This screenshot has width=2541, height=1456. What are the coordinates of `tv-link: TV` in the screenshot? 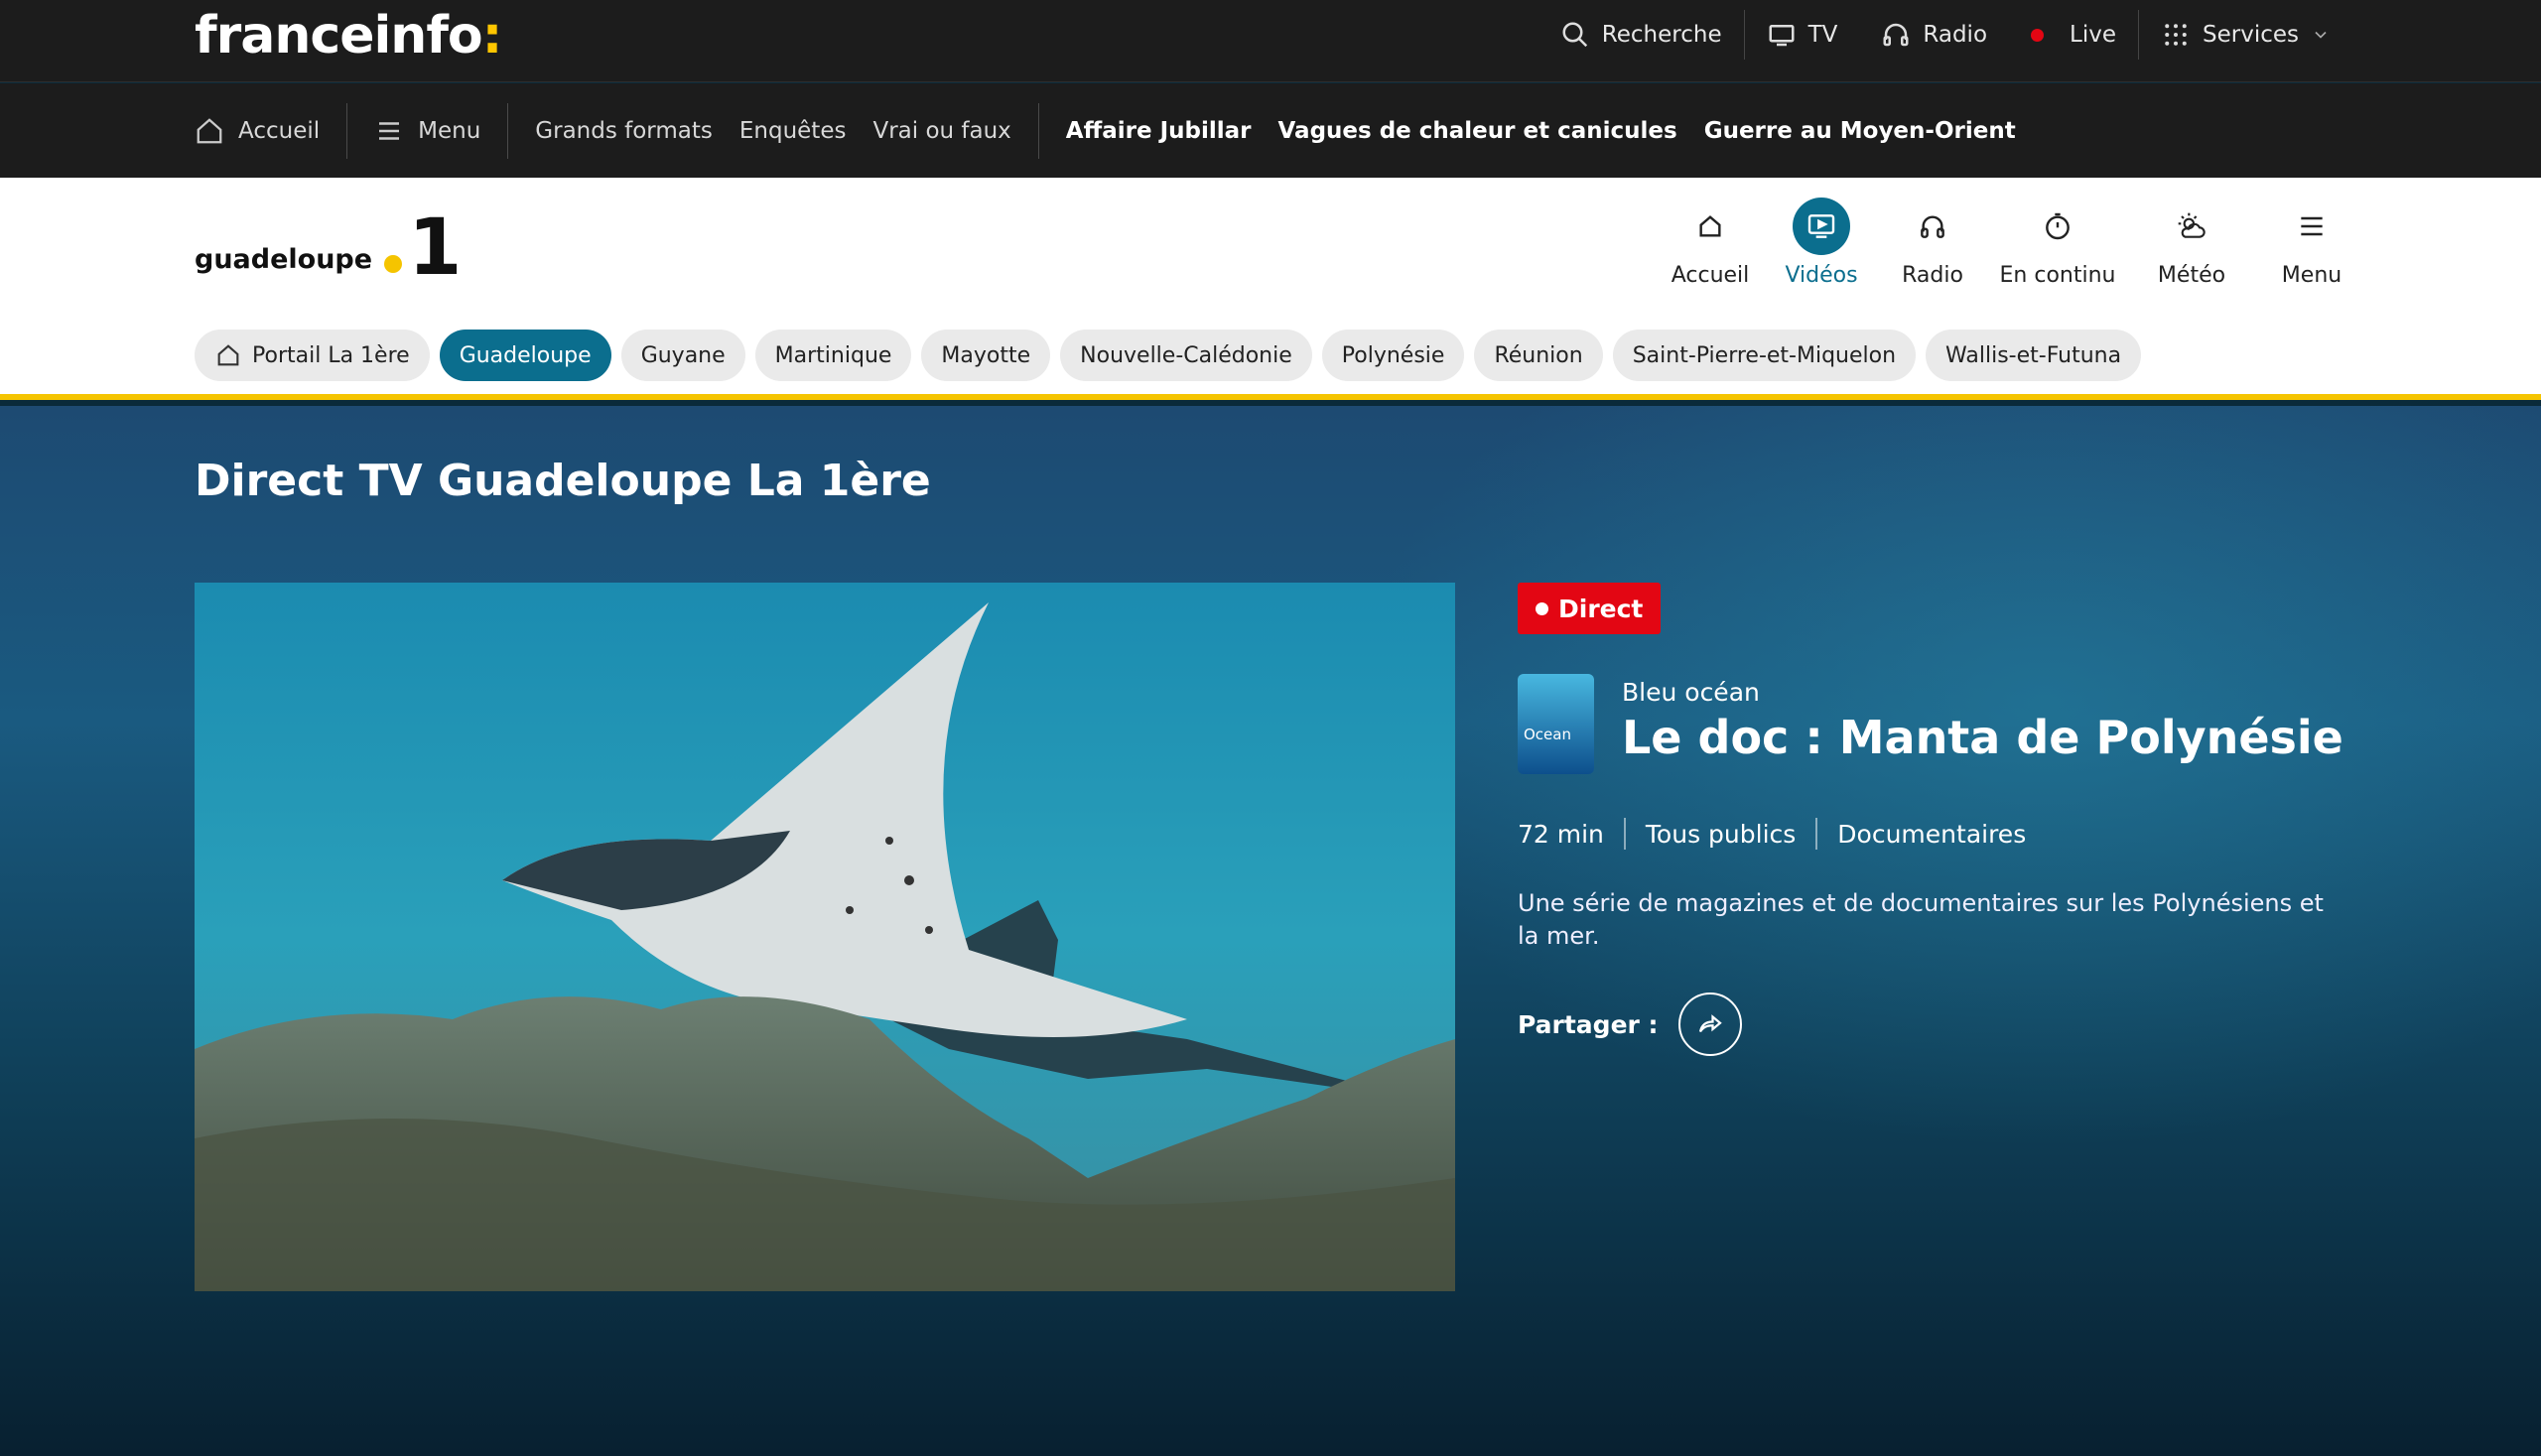 It's located at (1803, 35).